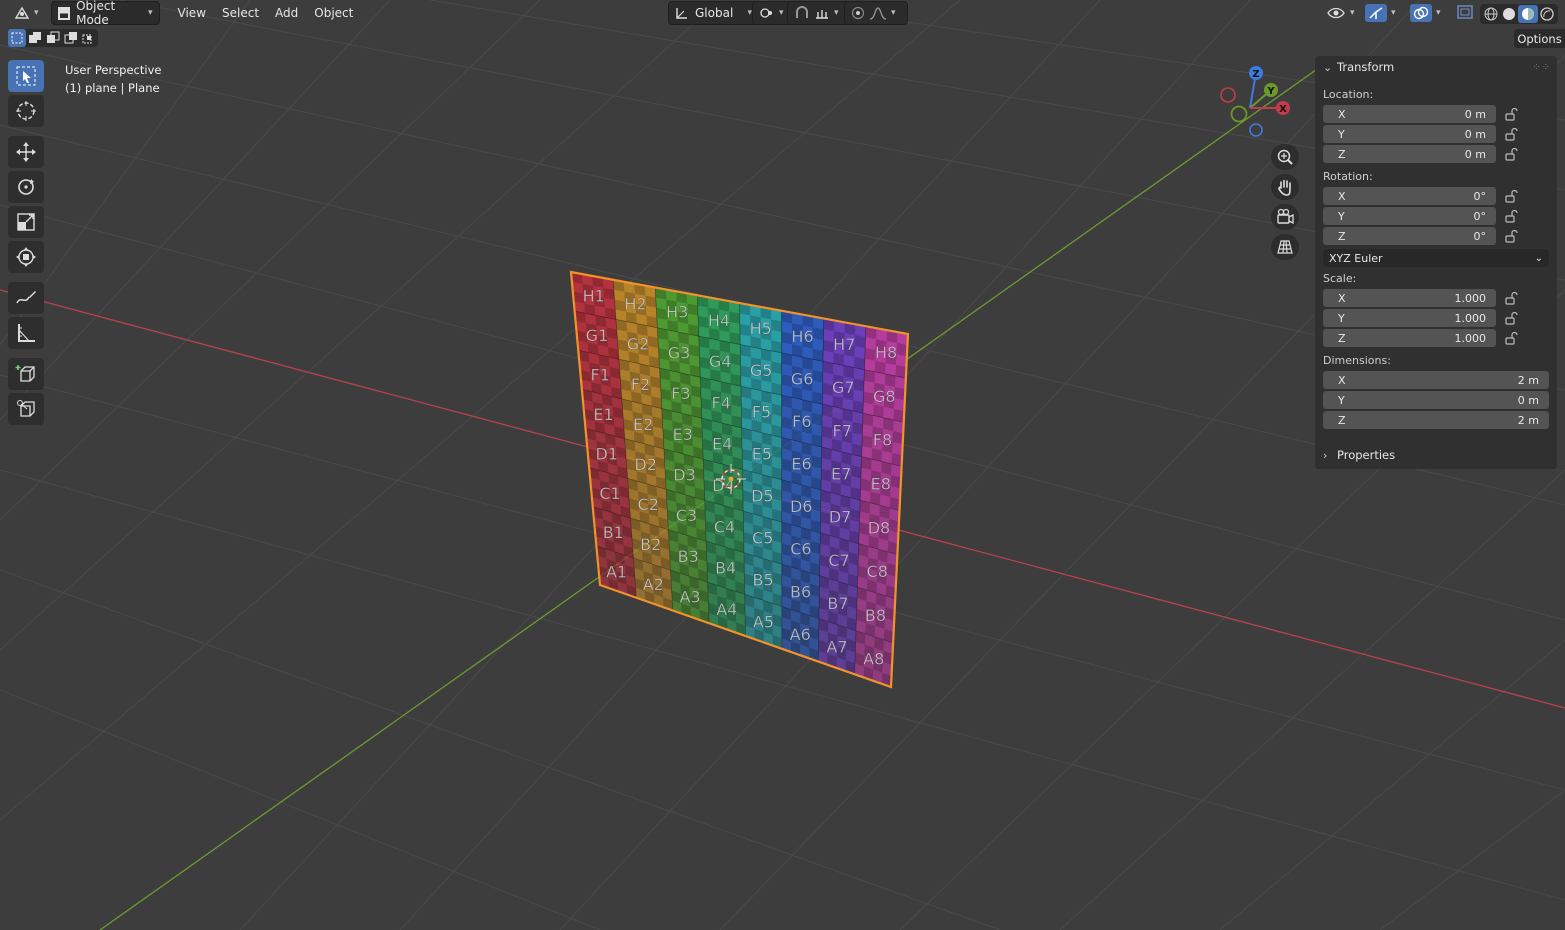 The height and width of the screenshot is (930, 1565). I want to click on menu-add: Add, so click(286, 13).